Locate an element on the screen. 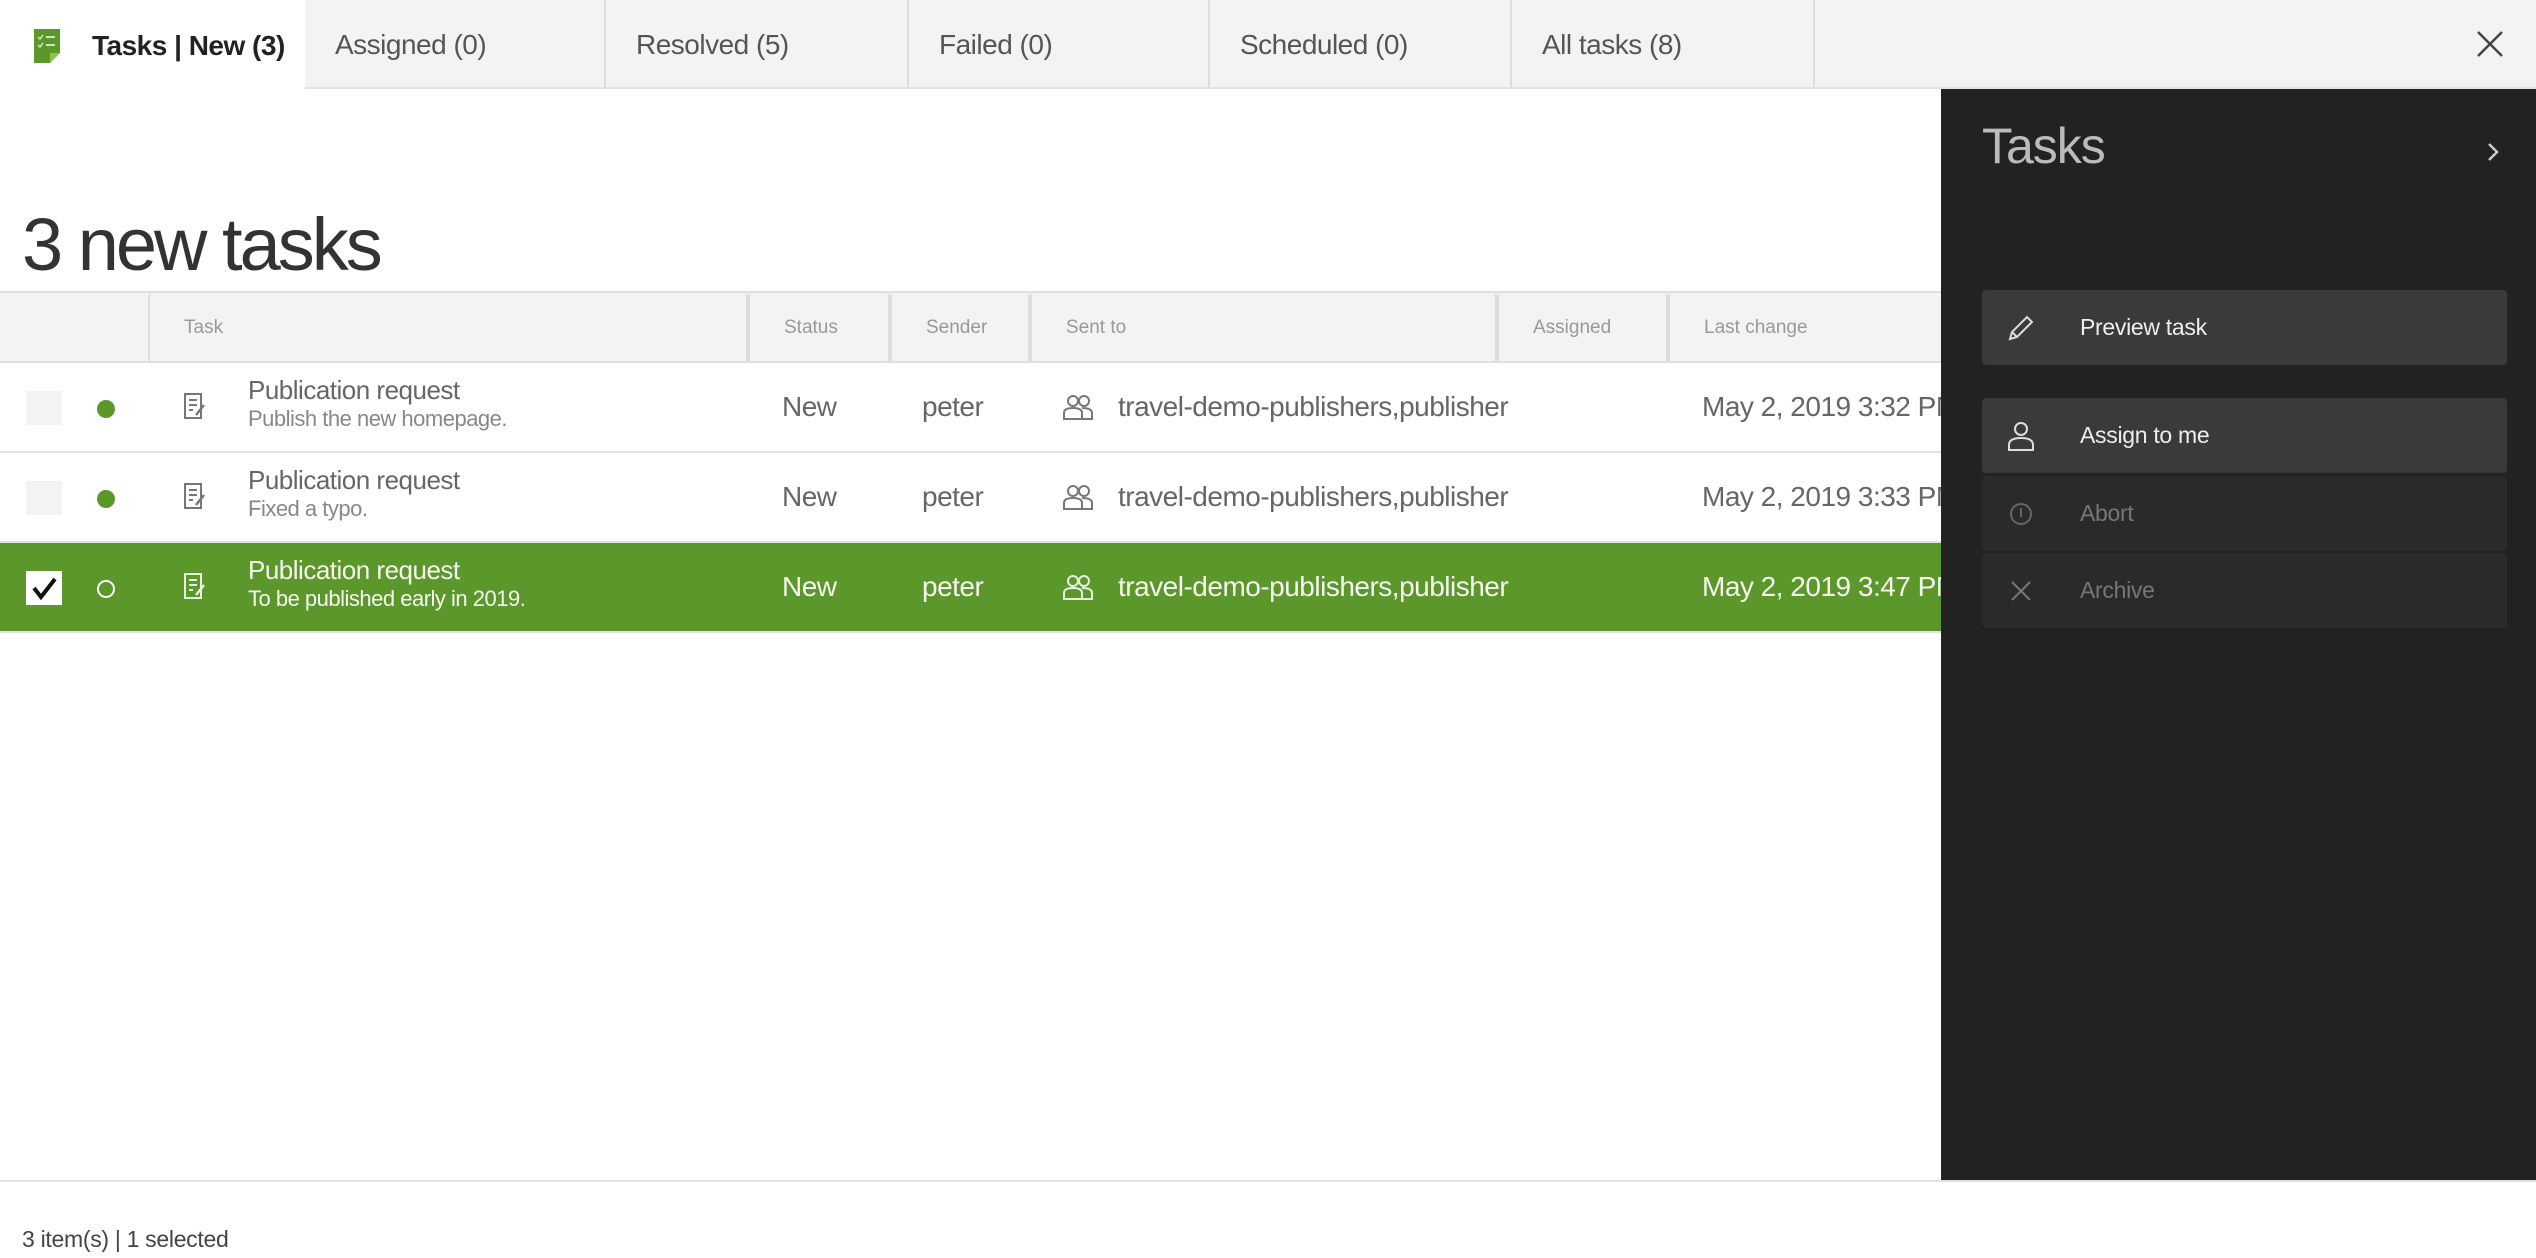 The image size is (2536, 1258). column-header-sender: Sender is located at coordinates (960, 328).